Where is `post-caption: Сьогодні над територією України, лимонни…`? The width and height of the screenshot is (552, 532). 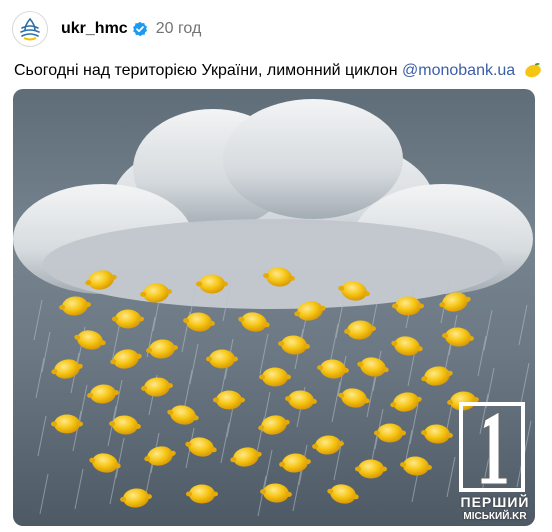
post-caption: Сьогодні над територією України, лимонни… is located at coordinates (278, 72).